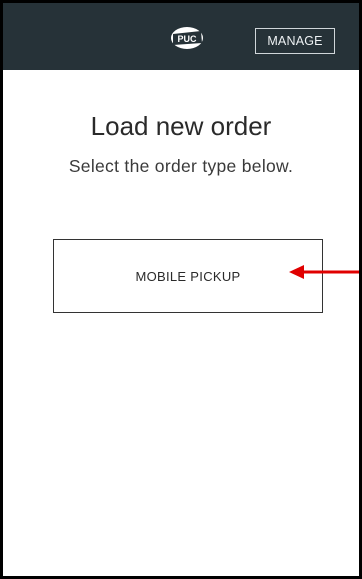 The width and height of the screenshot is (362, 579). I want to click on svg-text: PUC, so click(187, 39).